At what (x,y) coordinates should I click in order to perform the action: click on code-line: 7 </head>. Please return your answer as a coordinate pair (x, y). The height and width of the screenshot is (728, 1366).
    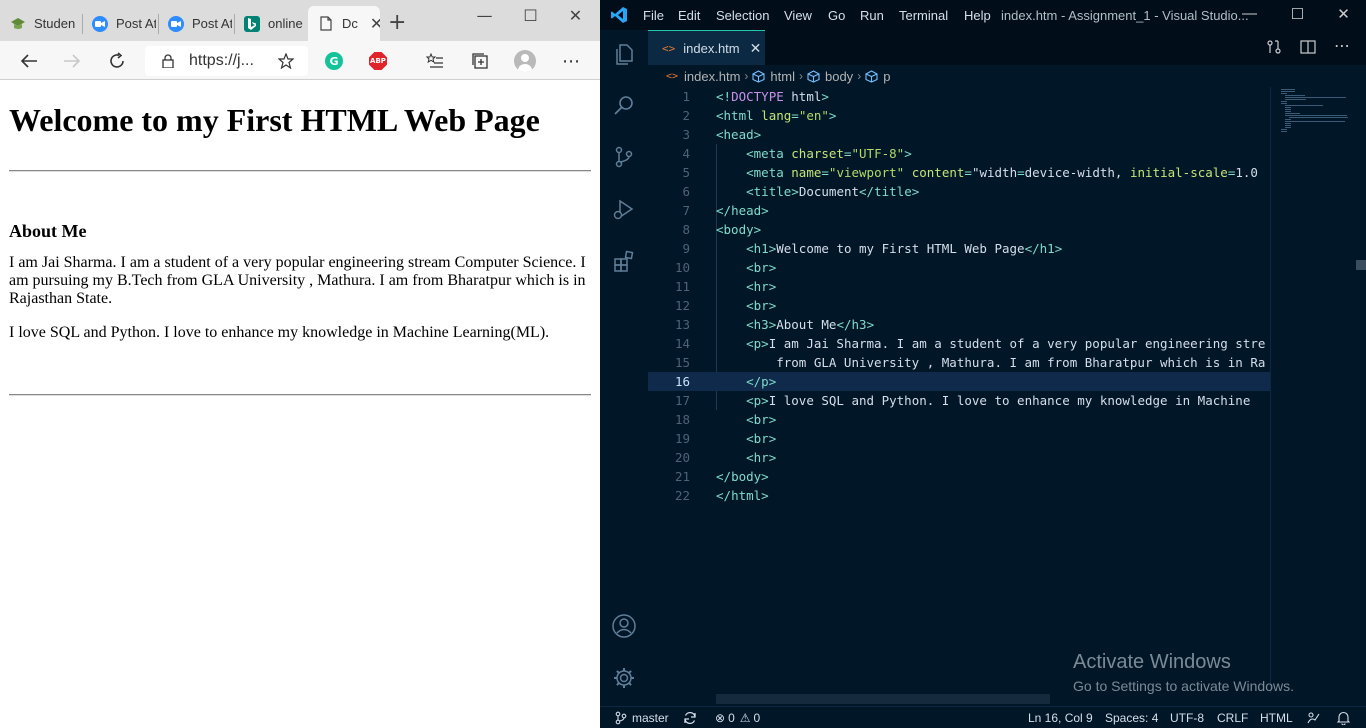
    Looking at the image, I should click on (959, 210).